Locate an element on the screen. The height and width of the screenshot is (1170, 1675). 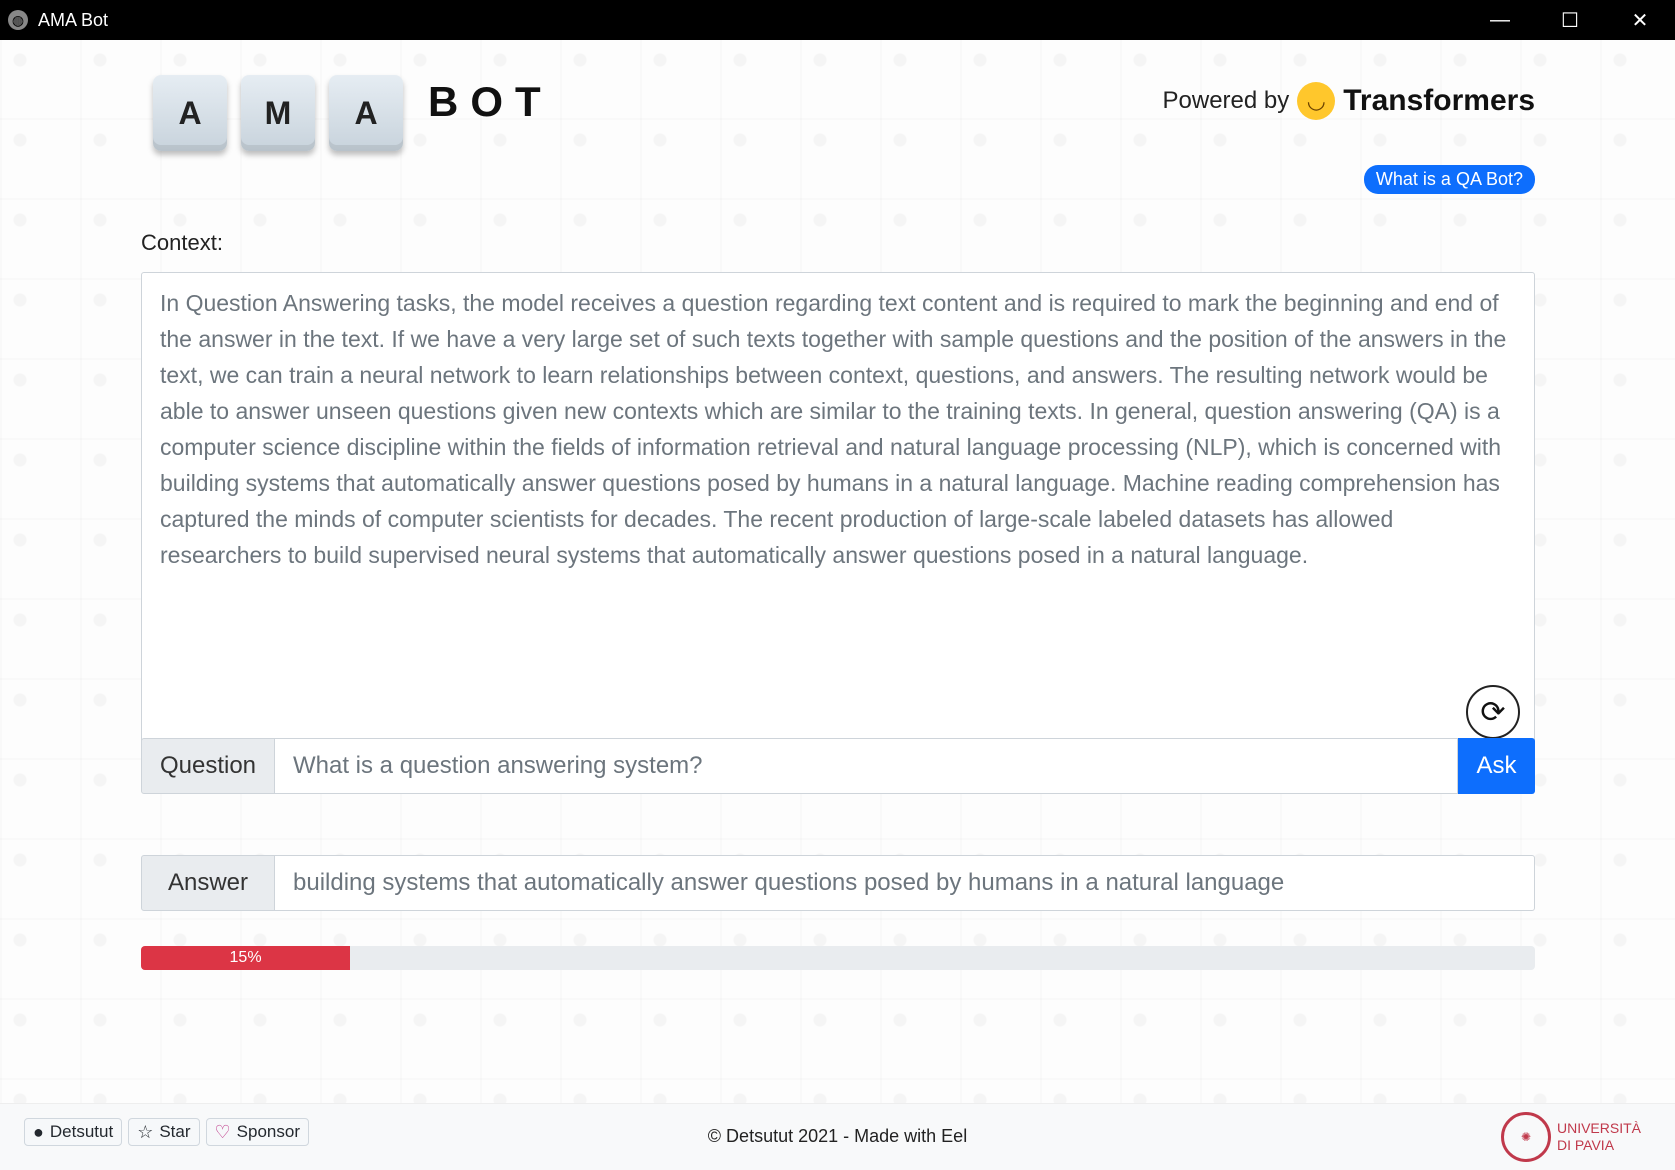
answer-label: Answer is located at coordinates (208, 883).